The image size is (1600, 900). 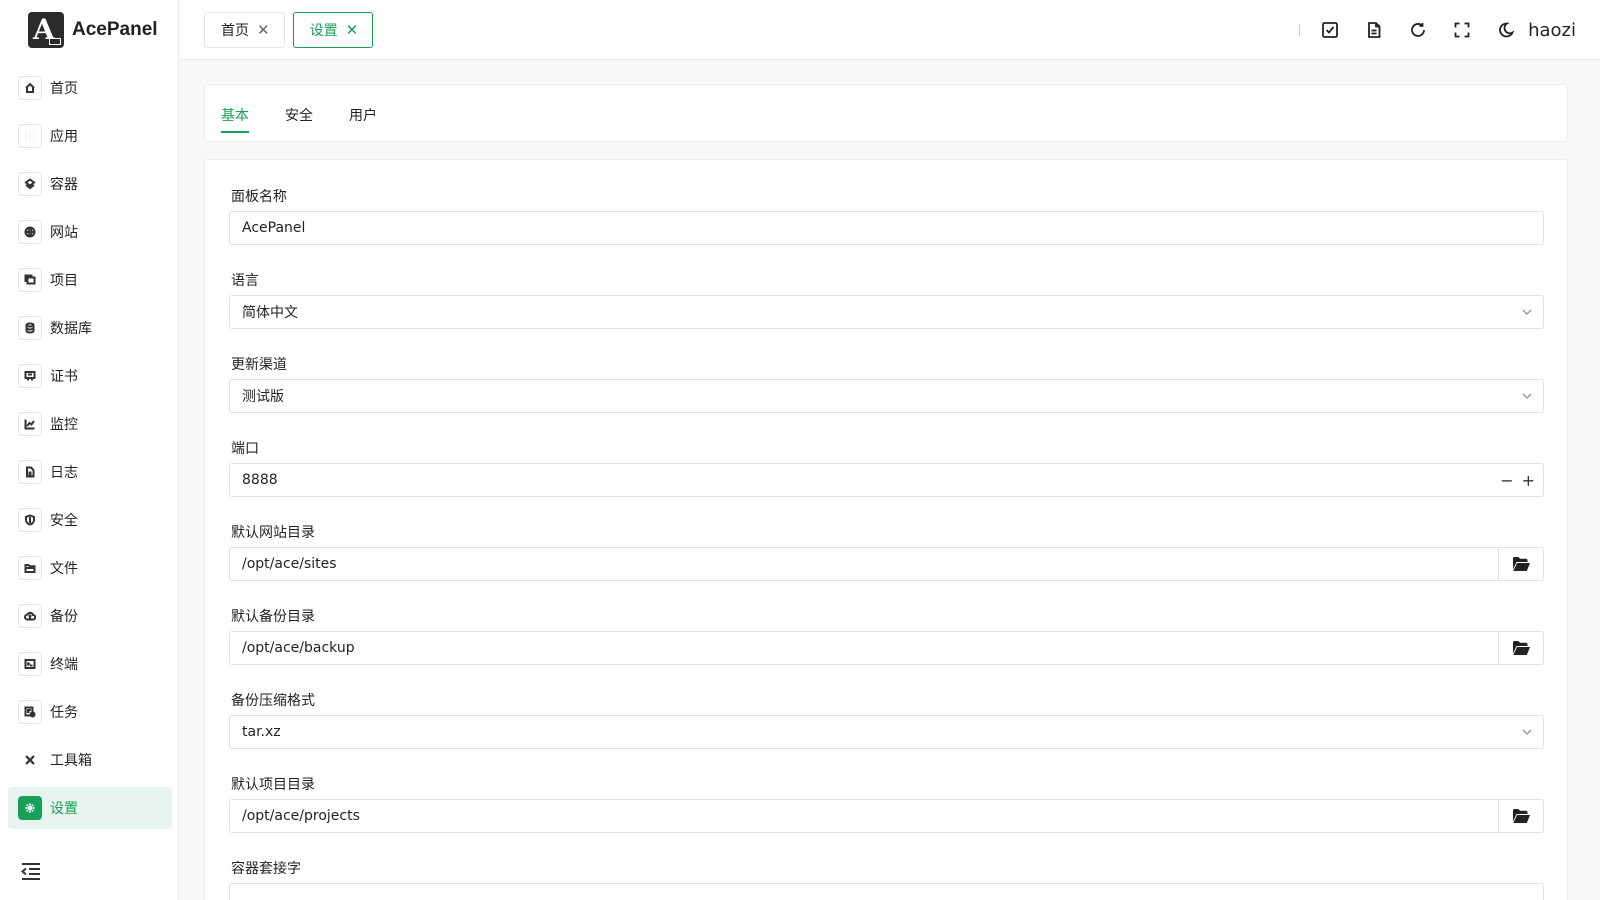 I want to click on panel-name-label: 面板名称, so click(x=259, y=197).